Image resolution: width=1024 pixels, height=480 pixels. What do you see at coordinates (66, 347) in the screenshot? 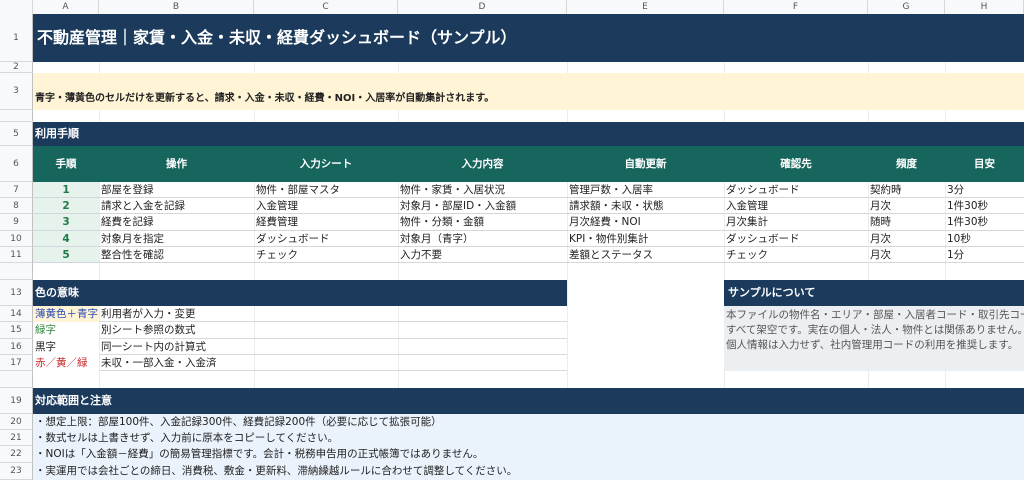
I see `legend-label-formula: 黒字` at bounding box center [66, 347].